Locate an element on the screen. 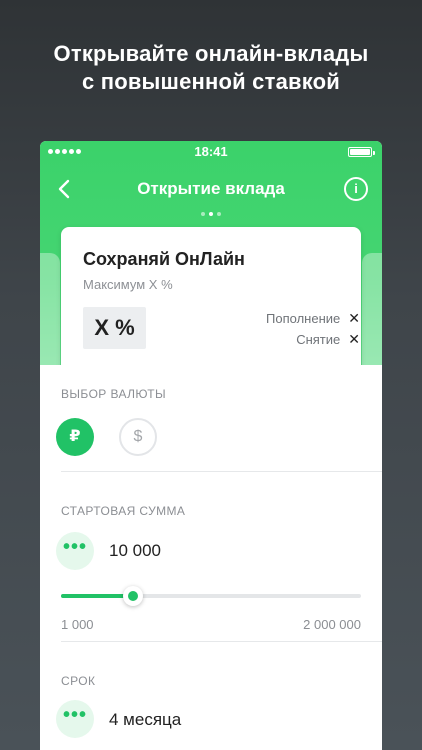  rate-badge: X % is located at coordinates (114, 328).